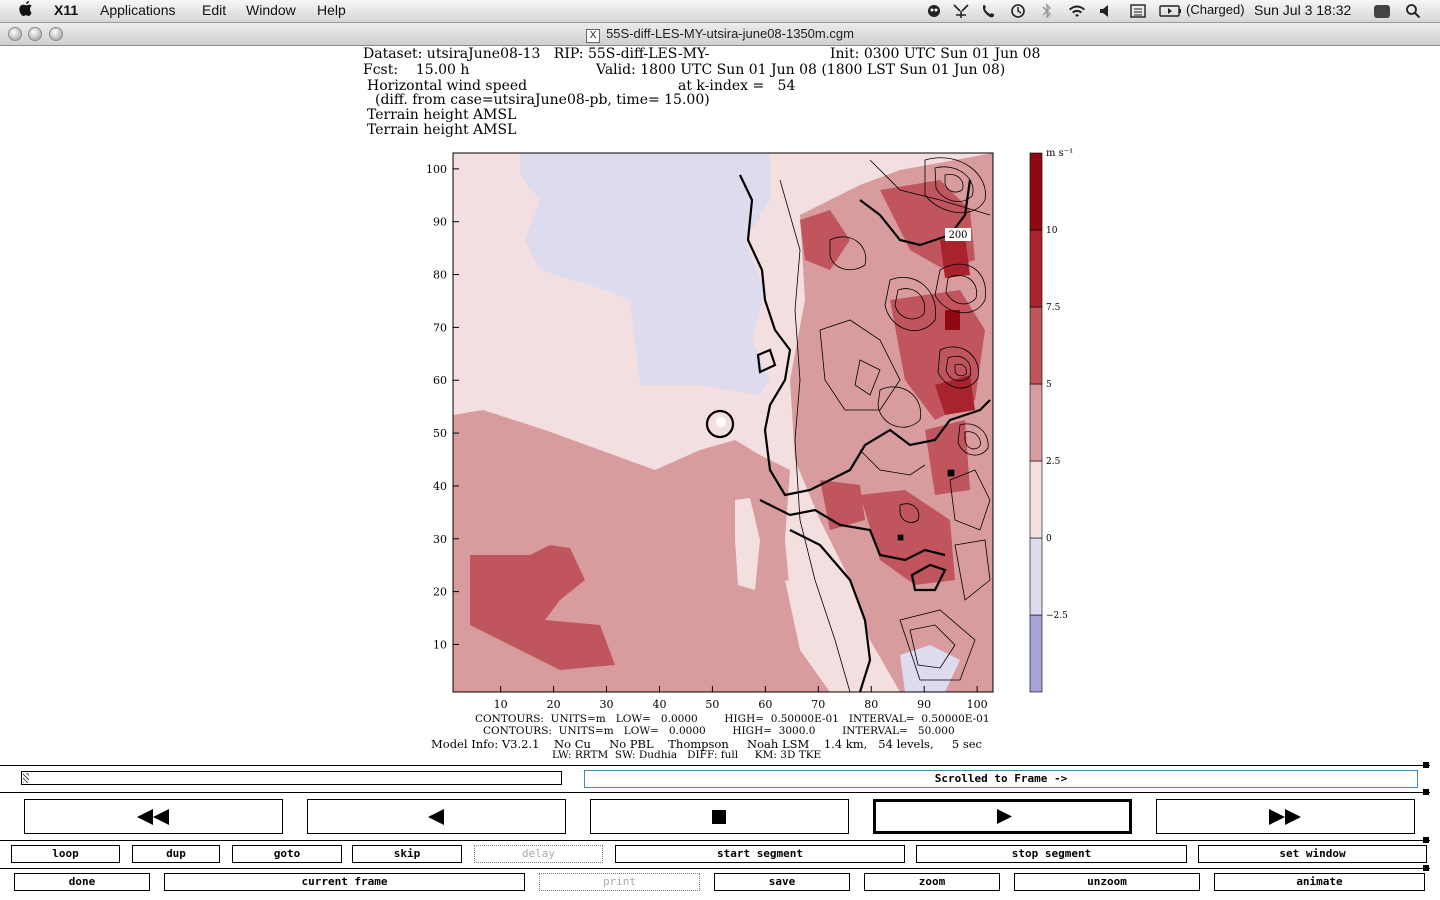 The height and width of the screenshot is (900, 1440). I want to click on goto-button: goto, so click(287, 854).